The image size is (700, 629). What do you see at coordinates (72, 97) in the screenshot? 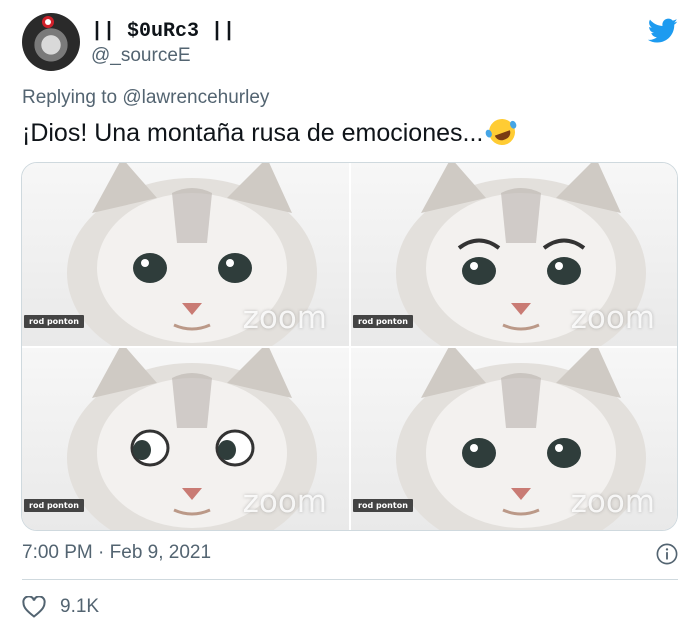
I see `reply-prefix: Replying to` at bounding box center [72, 97].